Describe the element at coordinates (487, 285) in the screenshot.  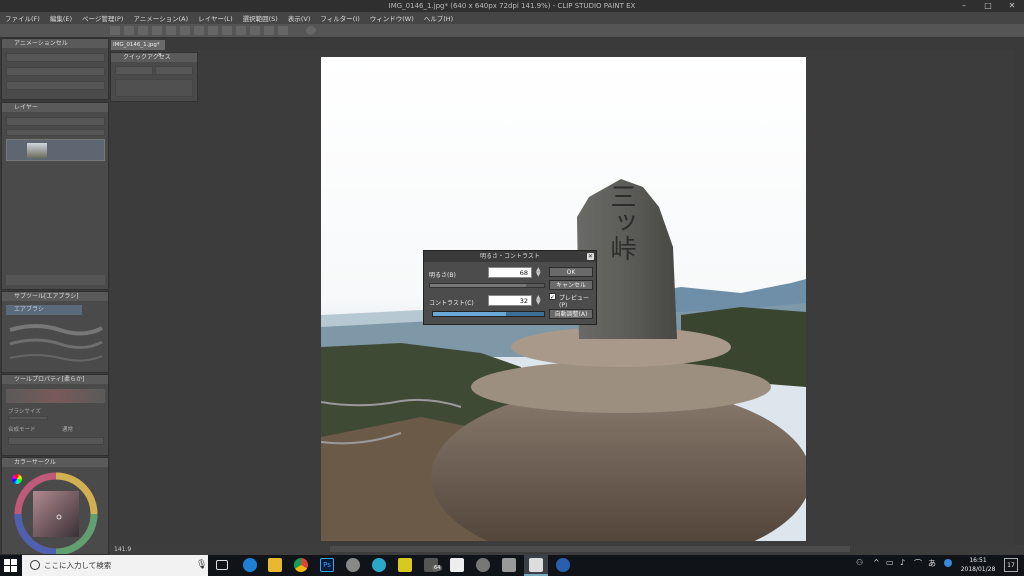
I see `brightness-slider` at that location.